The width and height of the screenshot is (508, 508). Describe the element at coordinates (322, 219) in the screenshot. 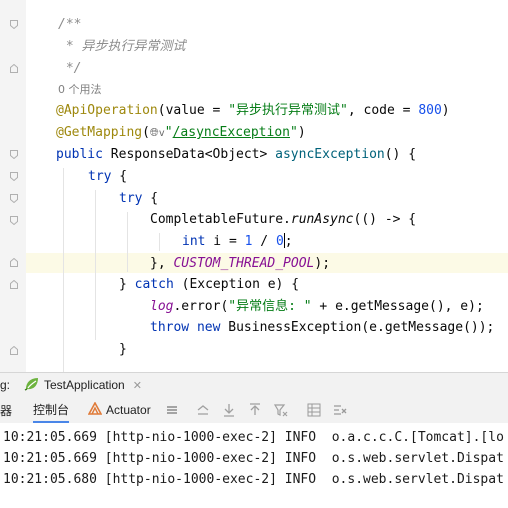

I see `method-name: runAsync` at that location.